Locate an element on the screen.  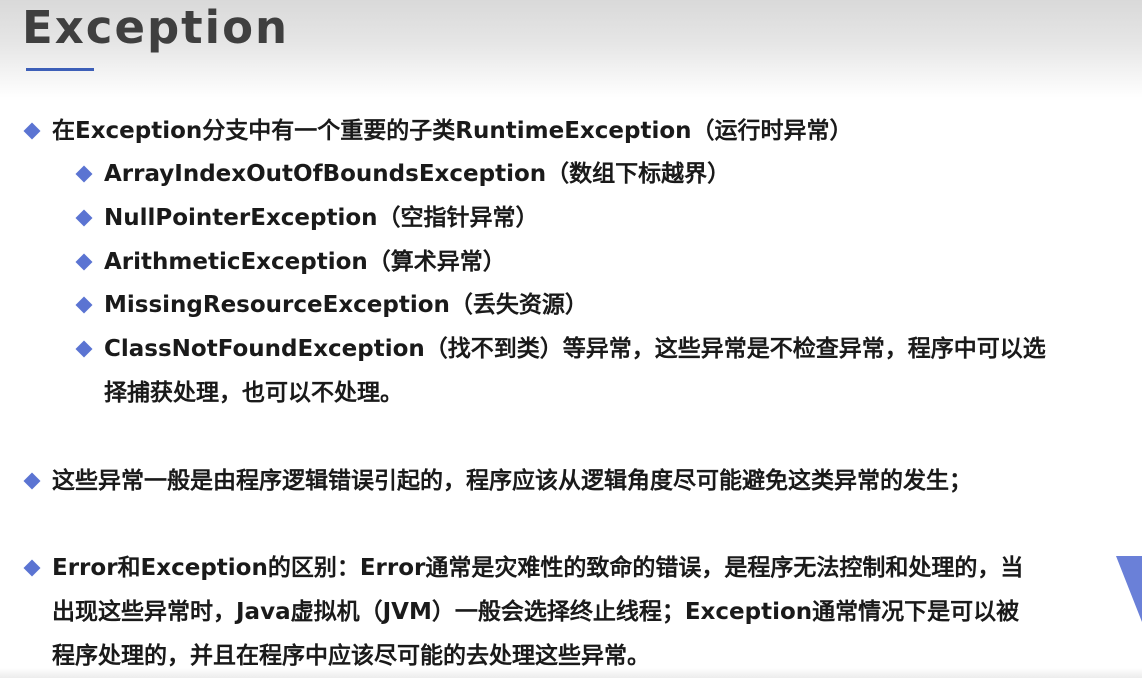
sub-bullet-missing-resource: MissingResourceException（丢失资源） is located at coordinates (346, 305).